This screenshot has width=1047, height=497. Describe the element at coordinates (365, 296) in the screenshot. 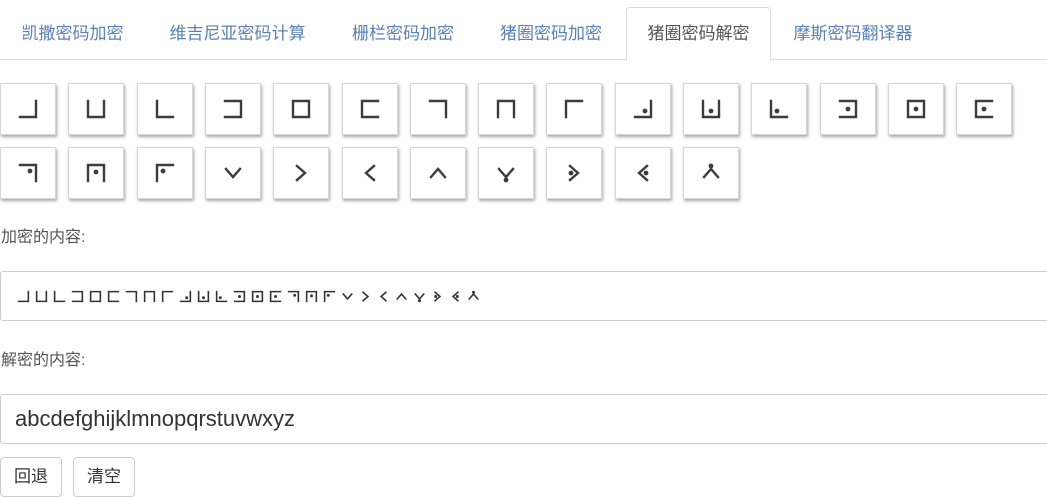

I see `cipher-x-l-icon` at that location.